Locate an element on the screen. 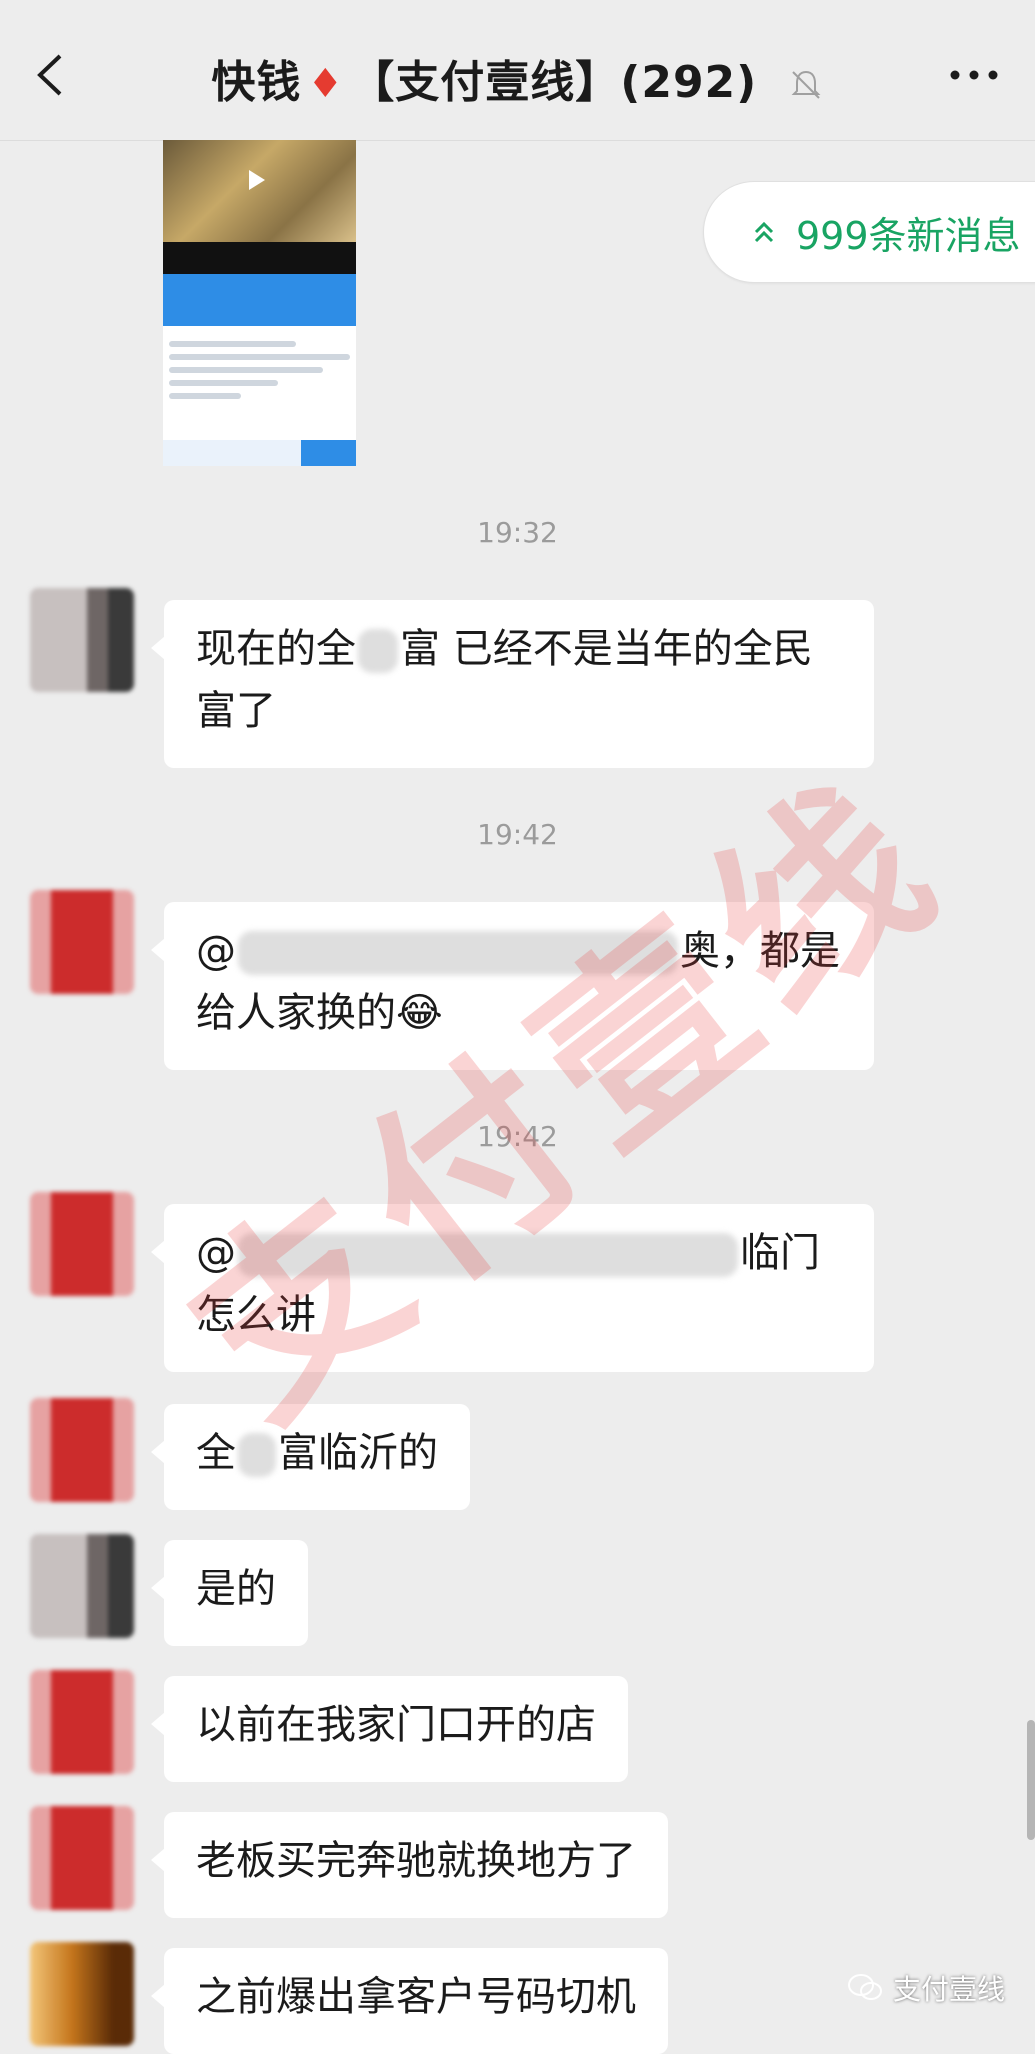 Image resolution: width=1035 pixels, height=2054 pixels. message-bubble: 之前爆出拿客户号码切机 is located at coordinates (409, 2001).